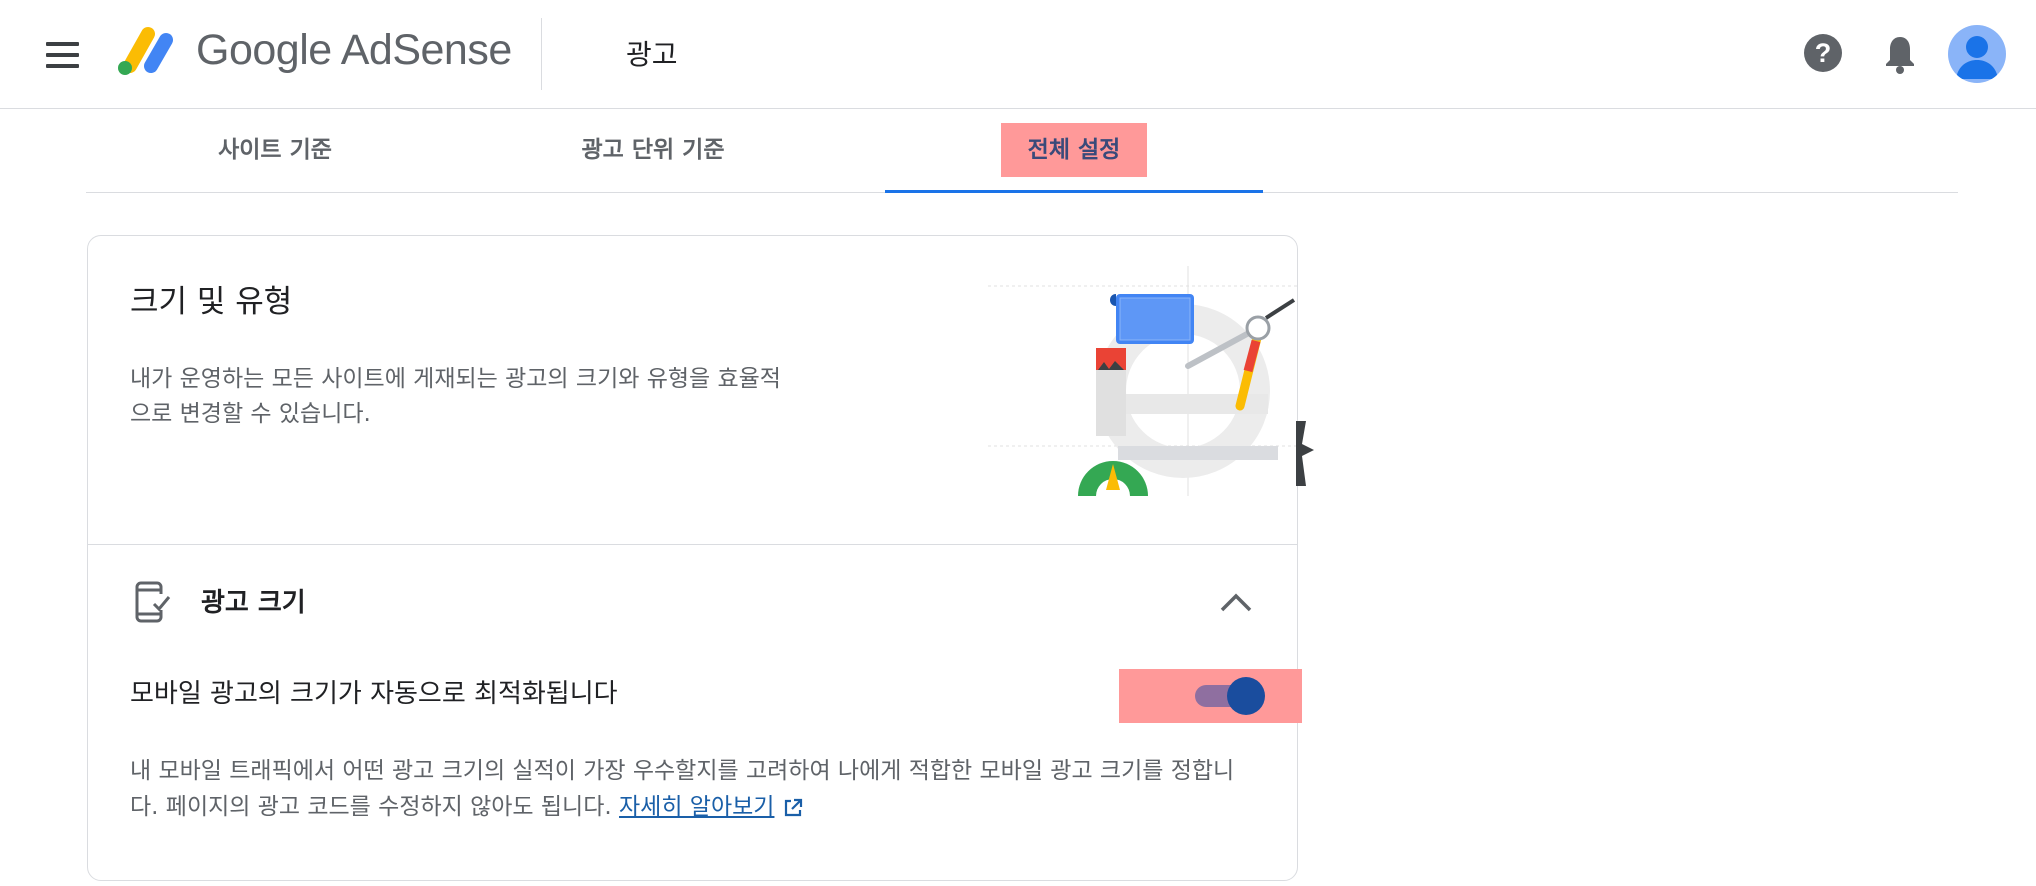 This screenshot has height=886, width=2036. Describe the element at coordinates (1823, 53) in the screenshot. I see `help-icon: ?` at that location.